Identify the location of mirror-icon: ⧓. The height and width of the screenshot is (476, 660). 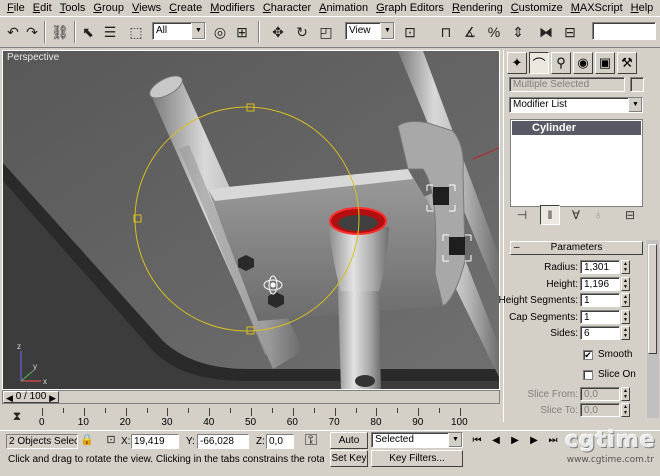
(546, 32).